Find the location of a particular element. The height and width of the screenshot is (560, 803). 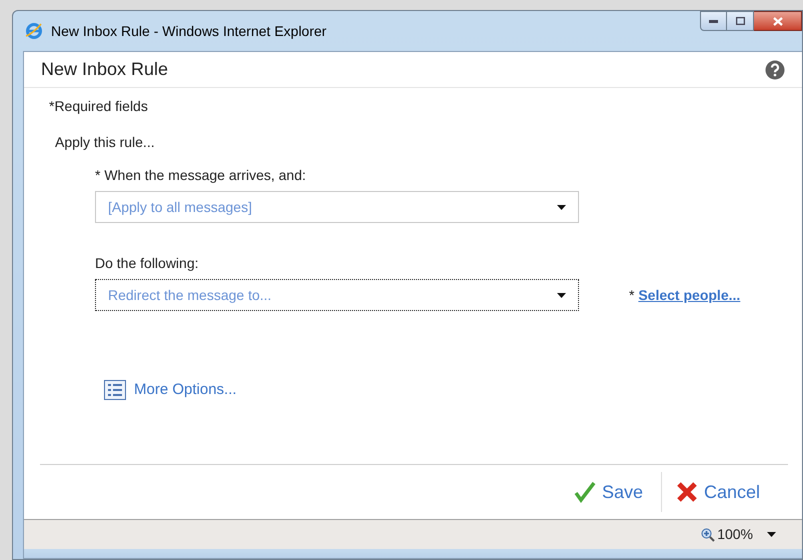

list-icon is located at coordinates (115, 390).